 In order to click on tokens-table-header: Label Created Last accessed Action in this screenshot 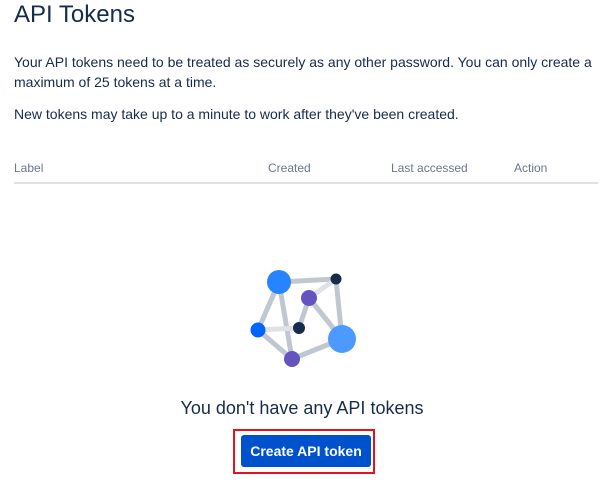, I will do `click(306, 171)`.